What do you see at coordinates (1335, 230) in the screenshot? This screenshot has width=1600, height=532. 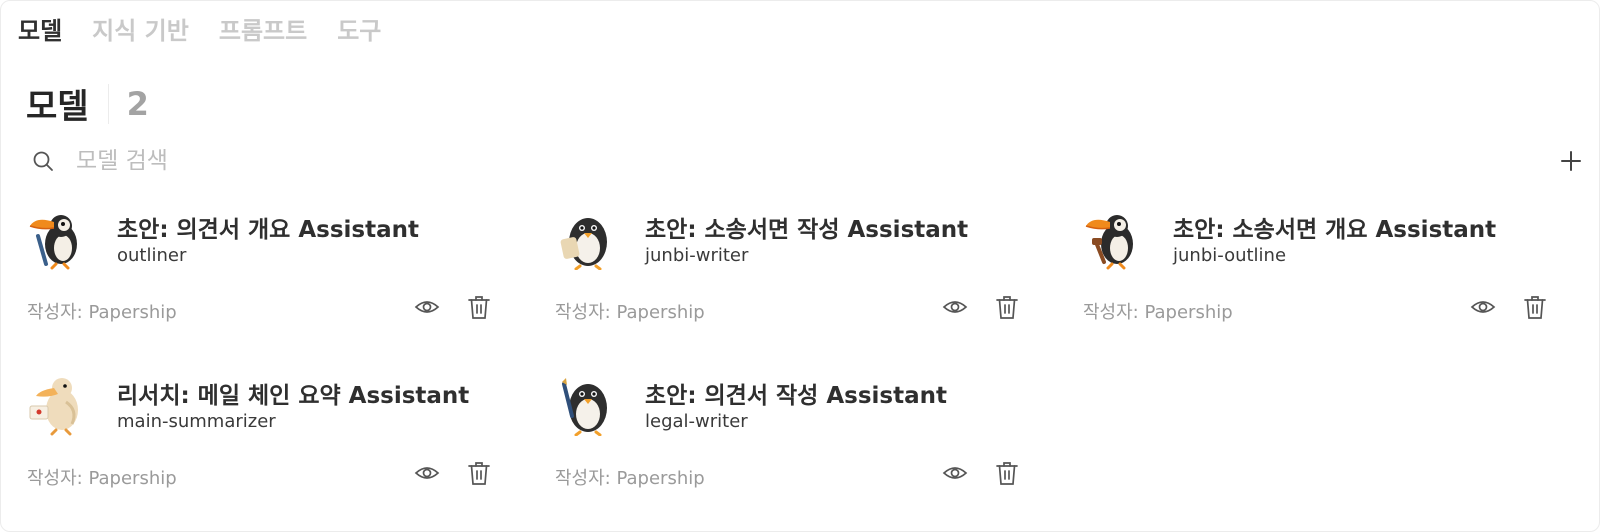 I see `model-title: 초안: 소송서면 개요 Assistant` at bounding box center [1335, 230].